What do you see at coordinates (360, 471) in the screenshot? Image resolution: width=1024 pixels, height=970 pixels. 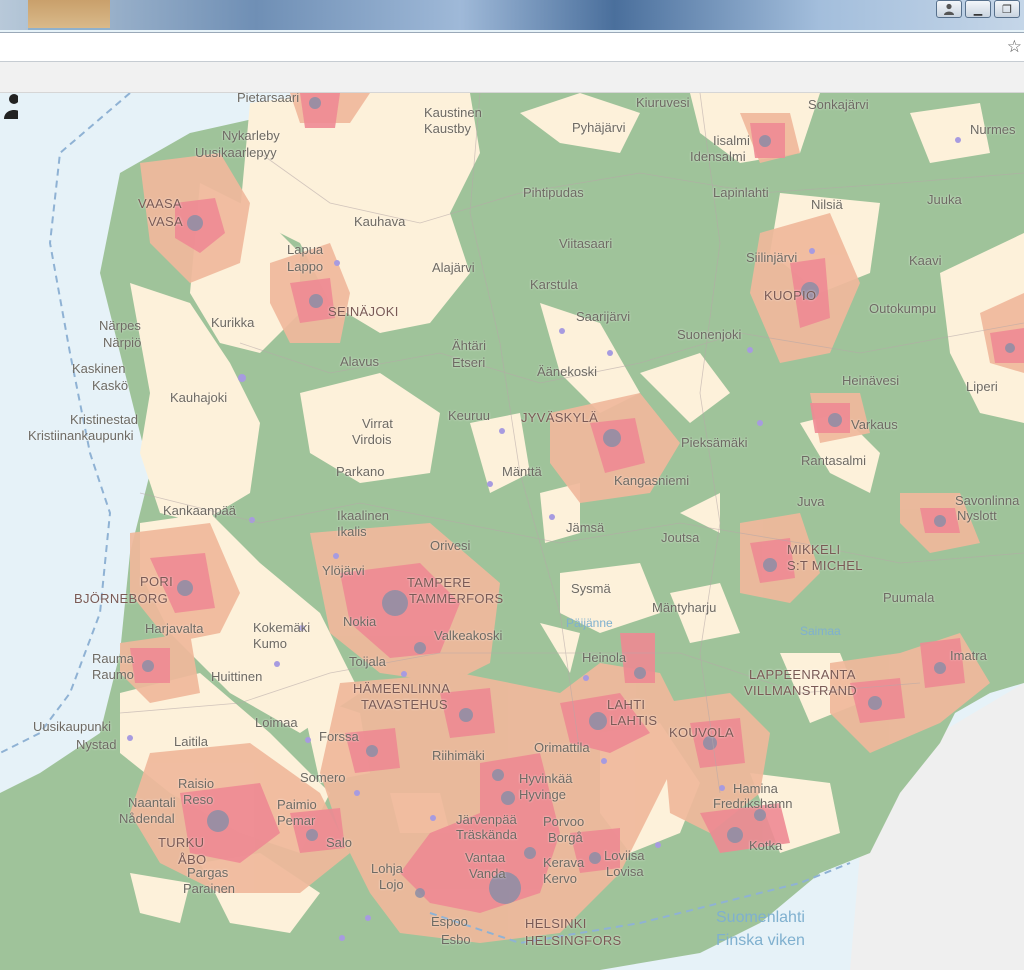 I see `place-label-parkano: Parkano` at bounding box center [360, 471].